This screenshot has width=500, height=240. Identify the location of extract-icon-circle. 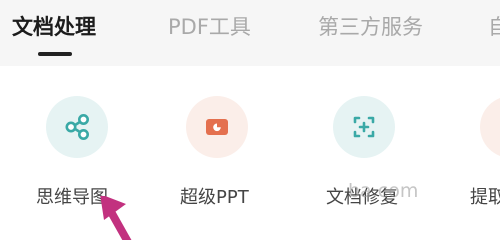
(490, 127).